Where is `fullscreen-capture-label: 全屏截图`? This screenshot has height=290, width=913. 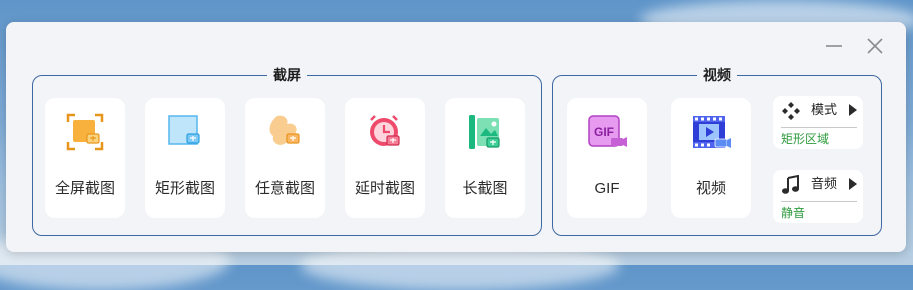 fullscreen-capture-label: 全屏截图 is located at coordinates (84, 188).